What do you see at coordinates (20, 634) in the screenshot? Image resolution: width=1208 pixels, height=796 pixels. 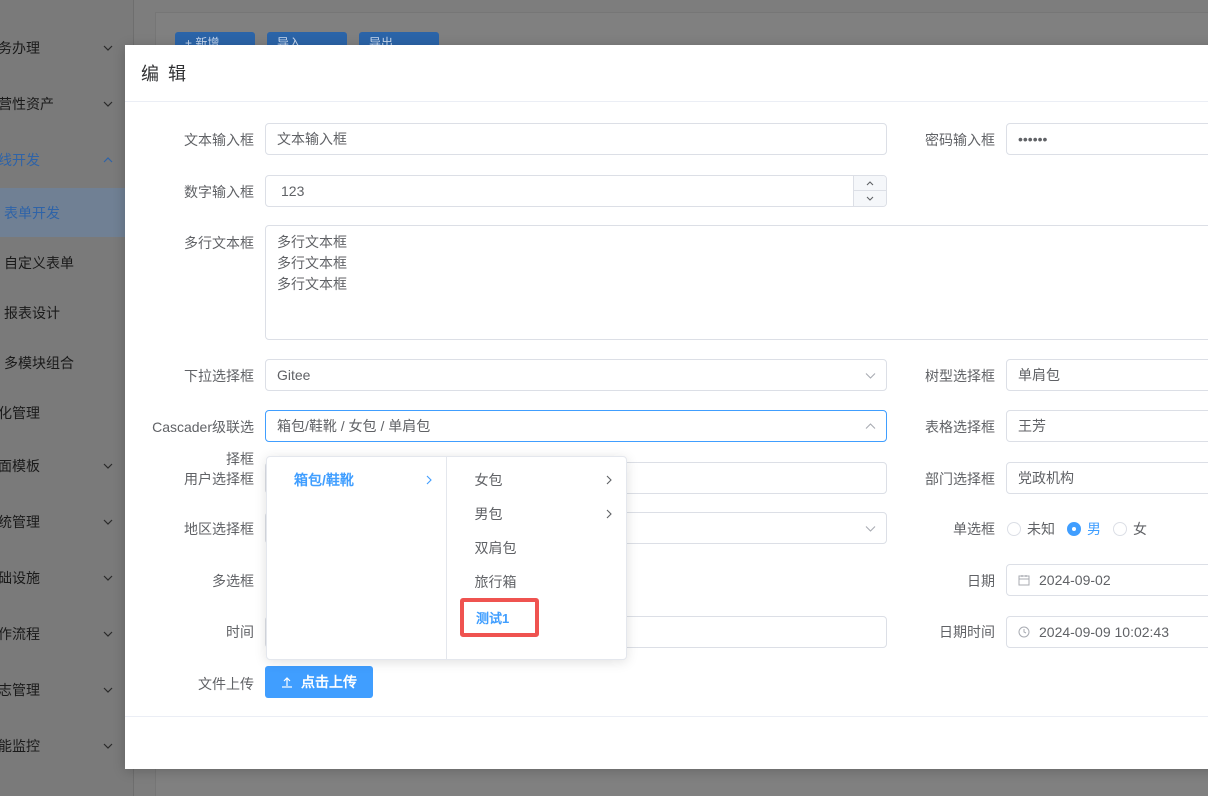 I see `sidebar-item-label: 作流程` at bounding box center [20, 634].